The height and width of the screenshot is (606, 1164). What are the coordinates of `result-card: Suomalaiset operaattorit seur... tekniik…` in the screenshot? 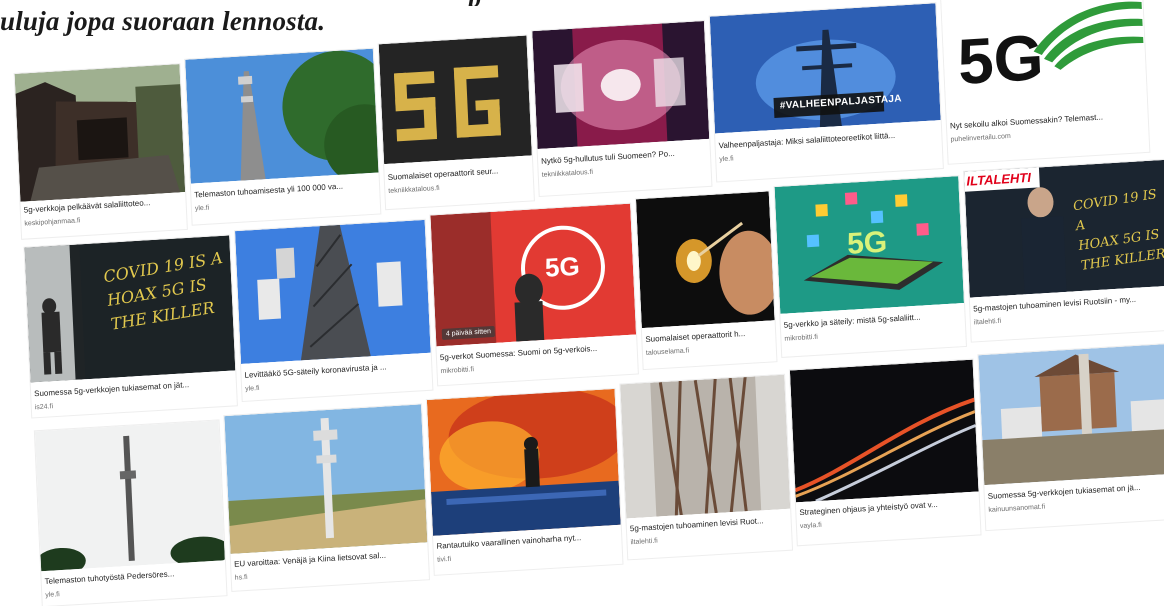 It's located at (456, 122).